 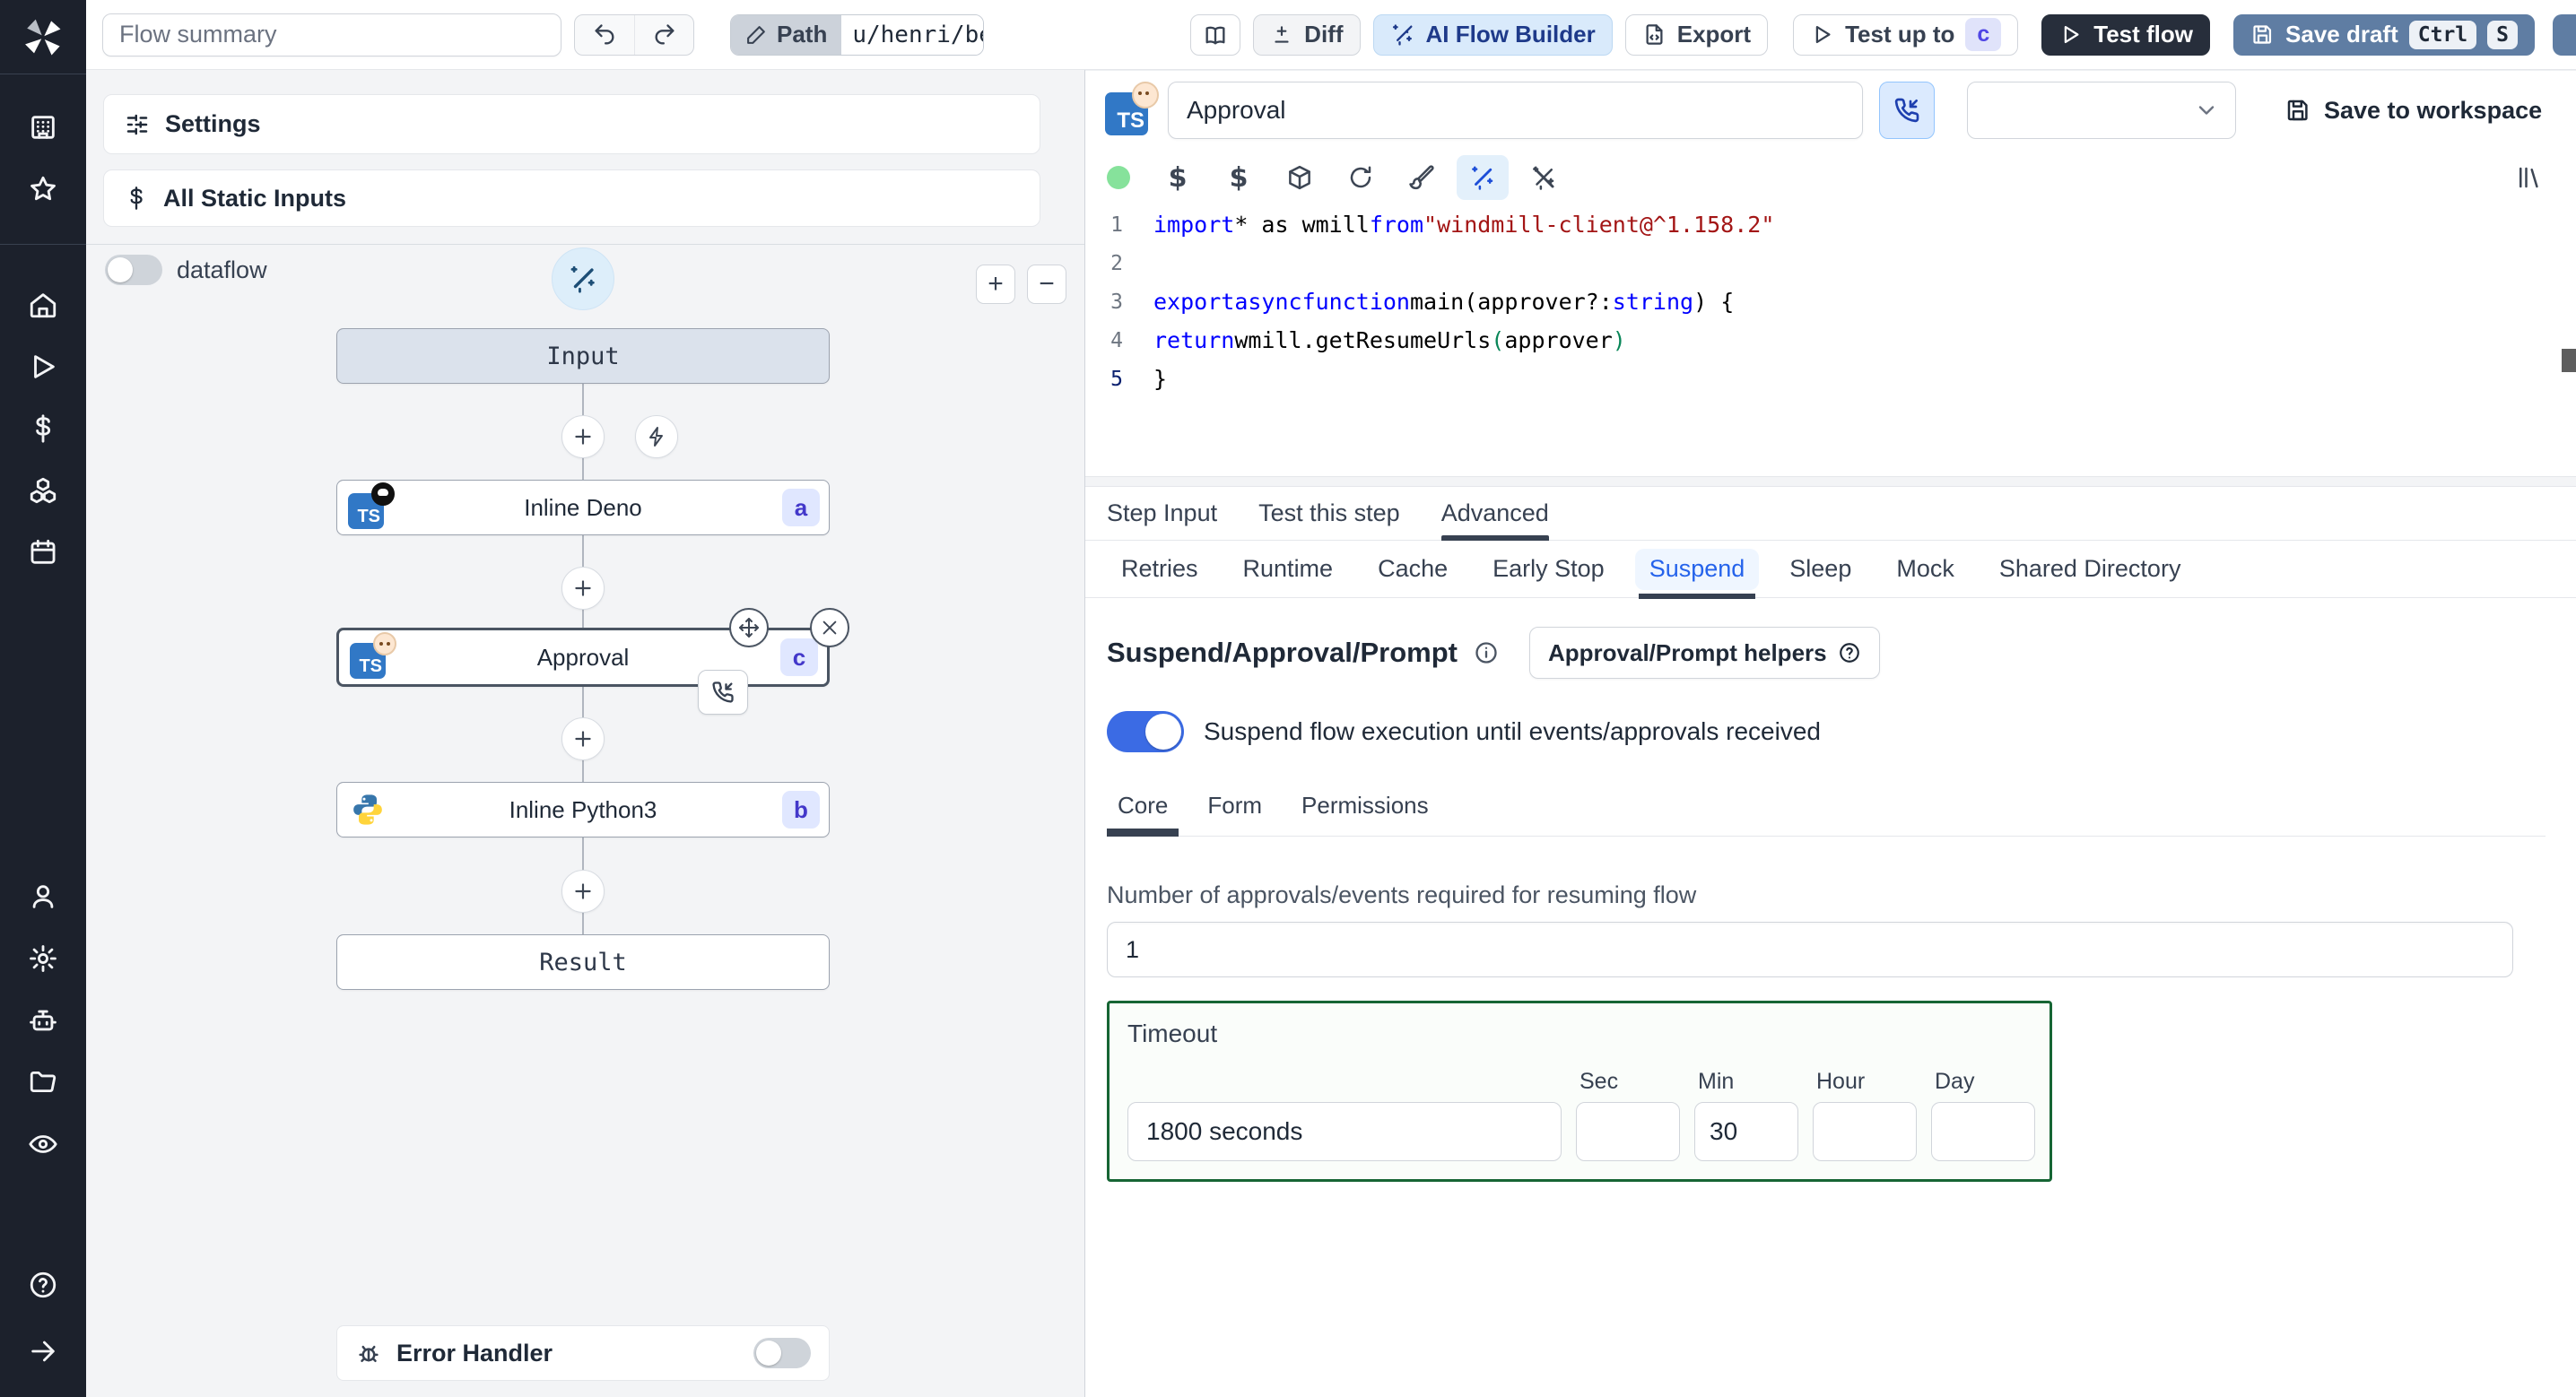 What do you see at coordinates (2090, 569) in the screenshot?
I see `subtab-shared-directory: Shared Directory` at bounding box center [2090, 569].